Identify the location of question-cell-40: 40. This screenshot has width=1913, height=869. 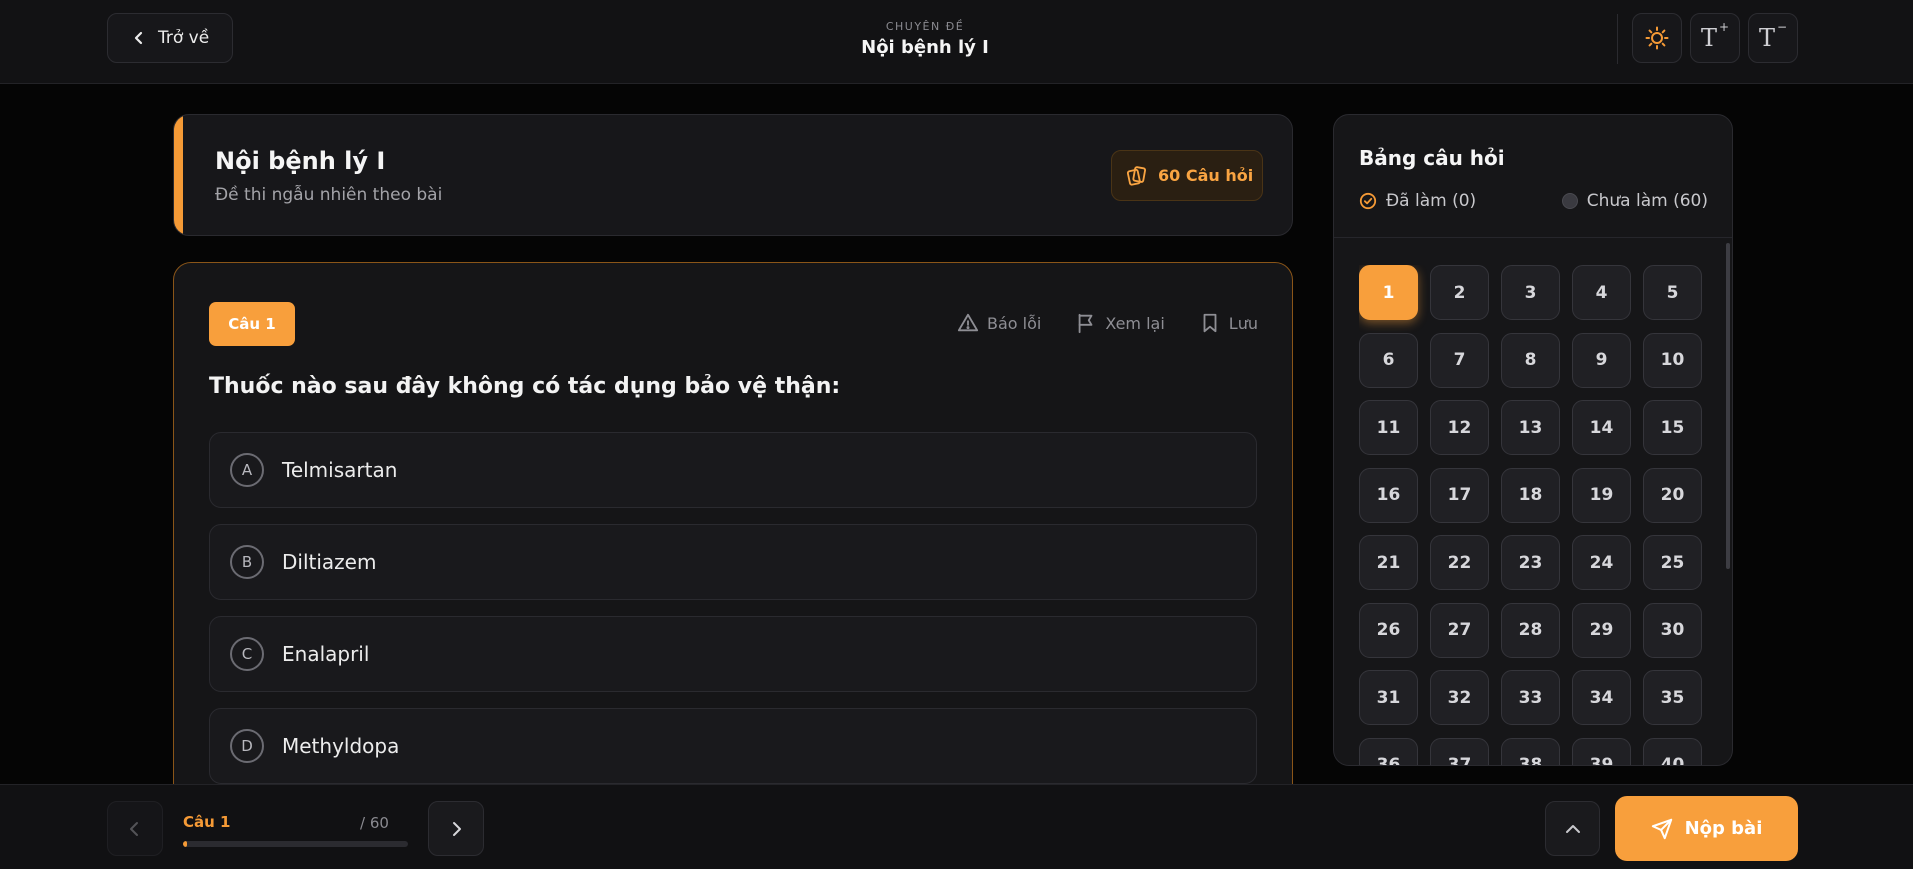
(1672, 751).